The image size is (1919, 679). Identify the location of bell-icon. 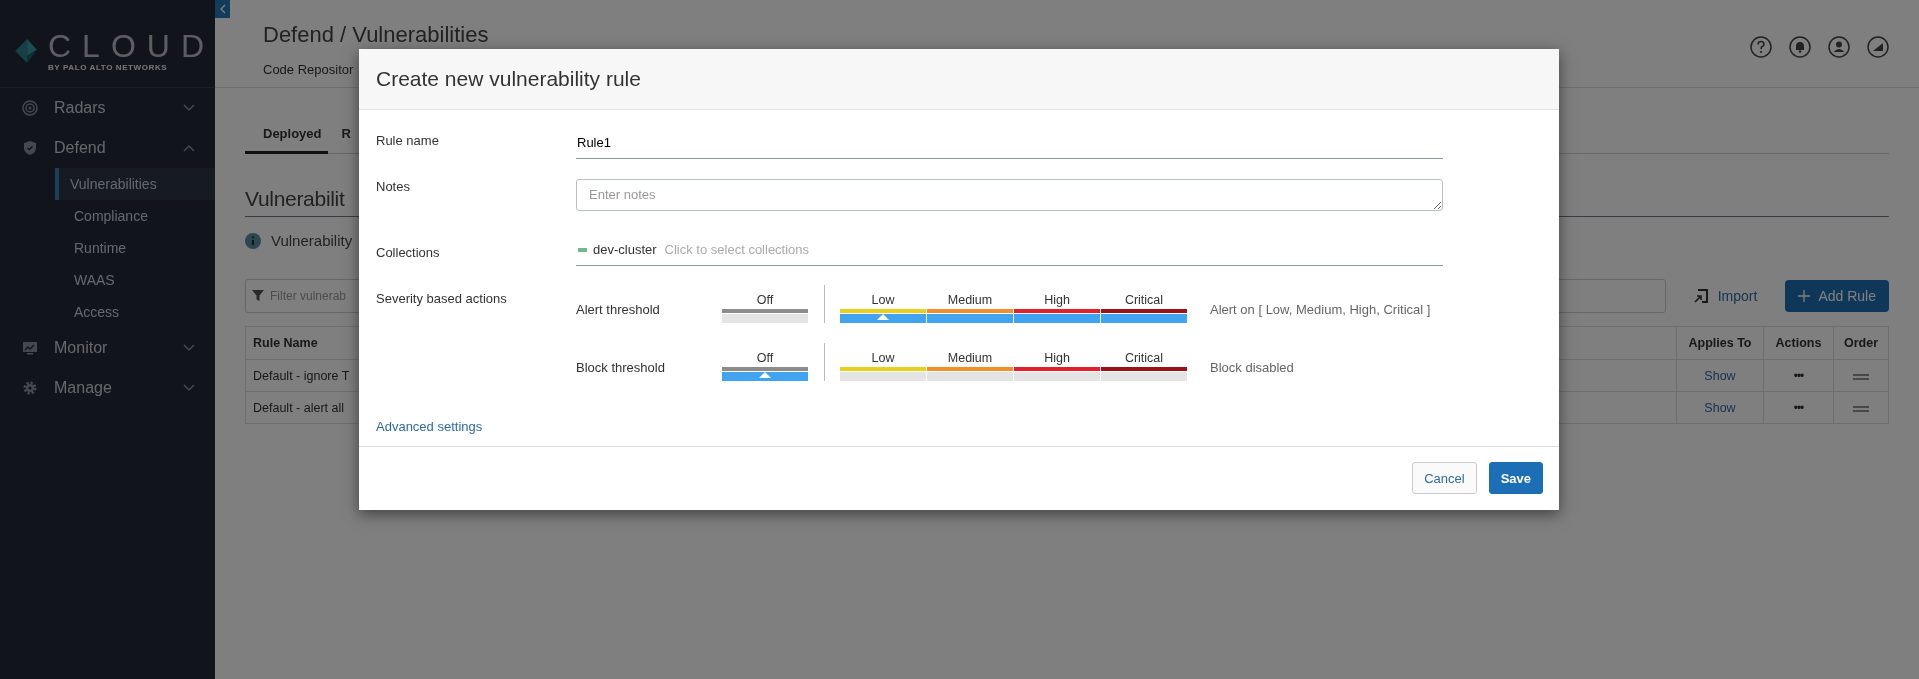
(1800, 47).